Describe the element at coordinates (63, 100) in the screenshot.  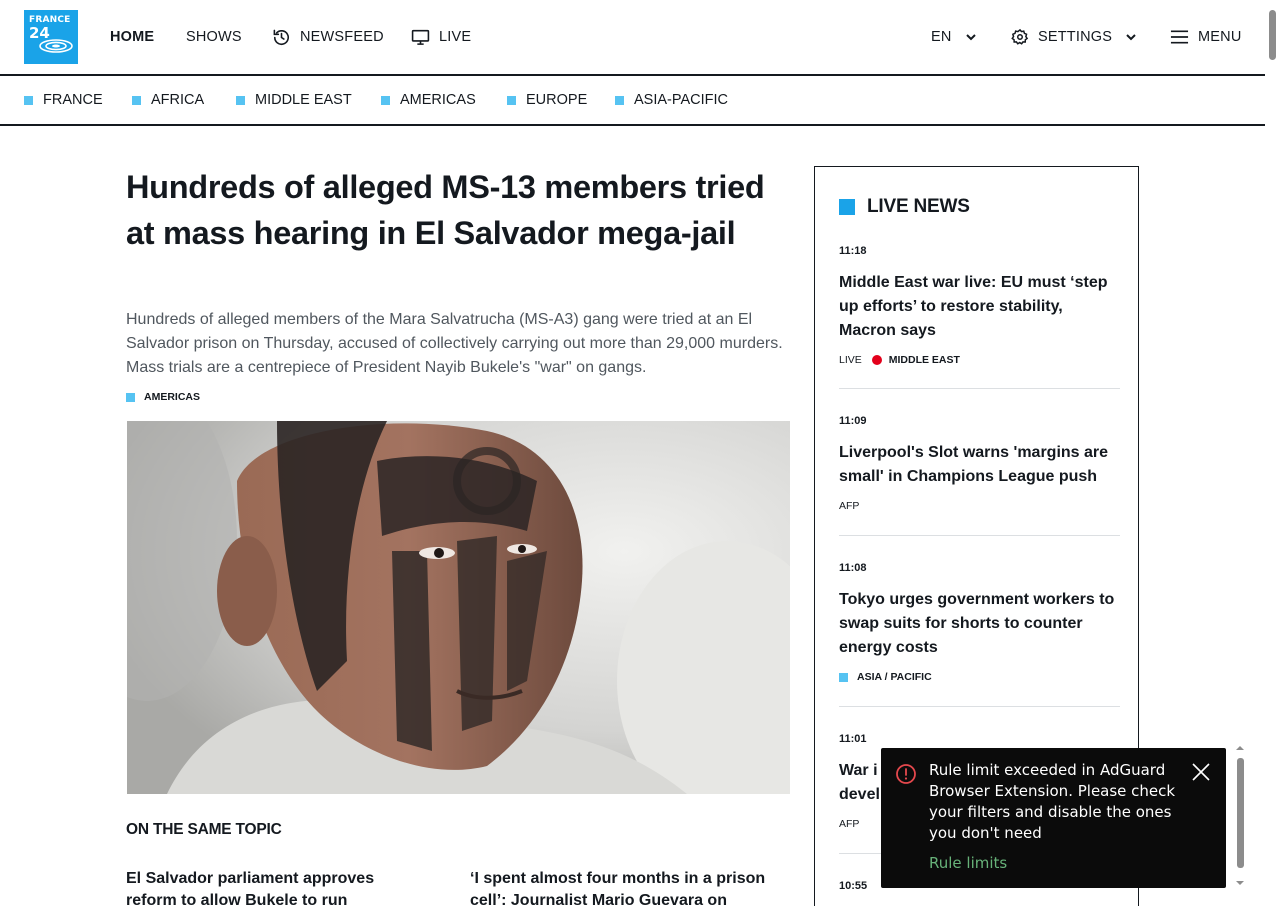
I see `region-link-france: FRANCE` at that location.